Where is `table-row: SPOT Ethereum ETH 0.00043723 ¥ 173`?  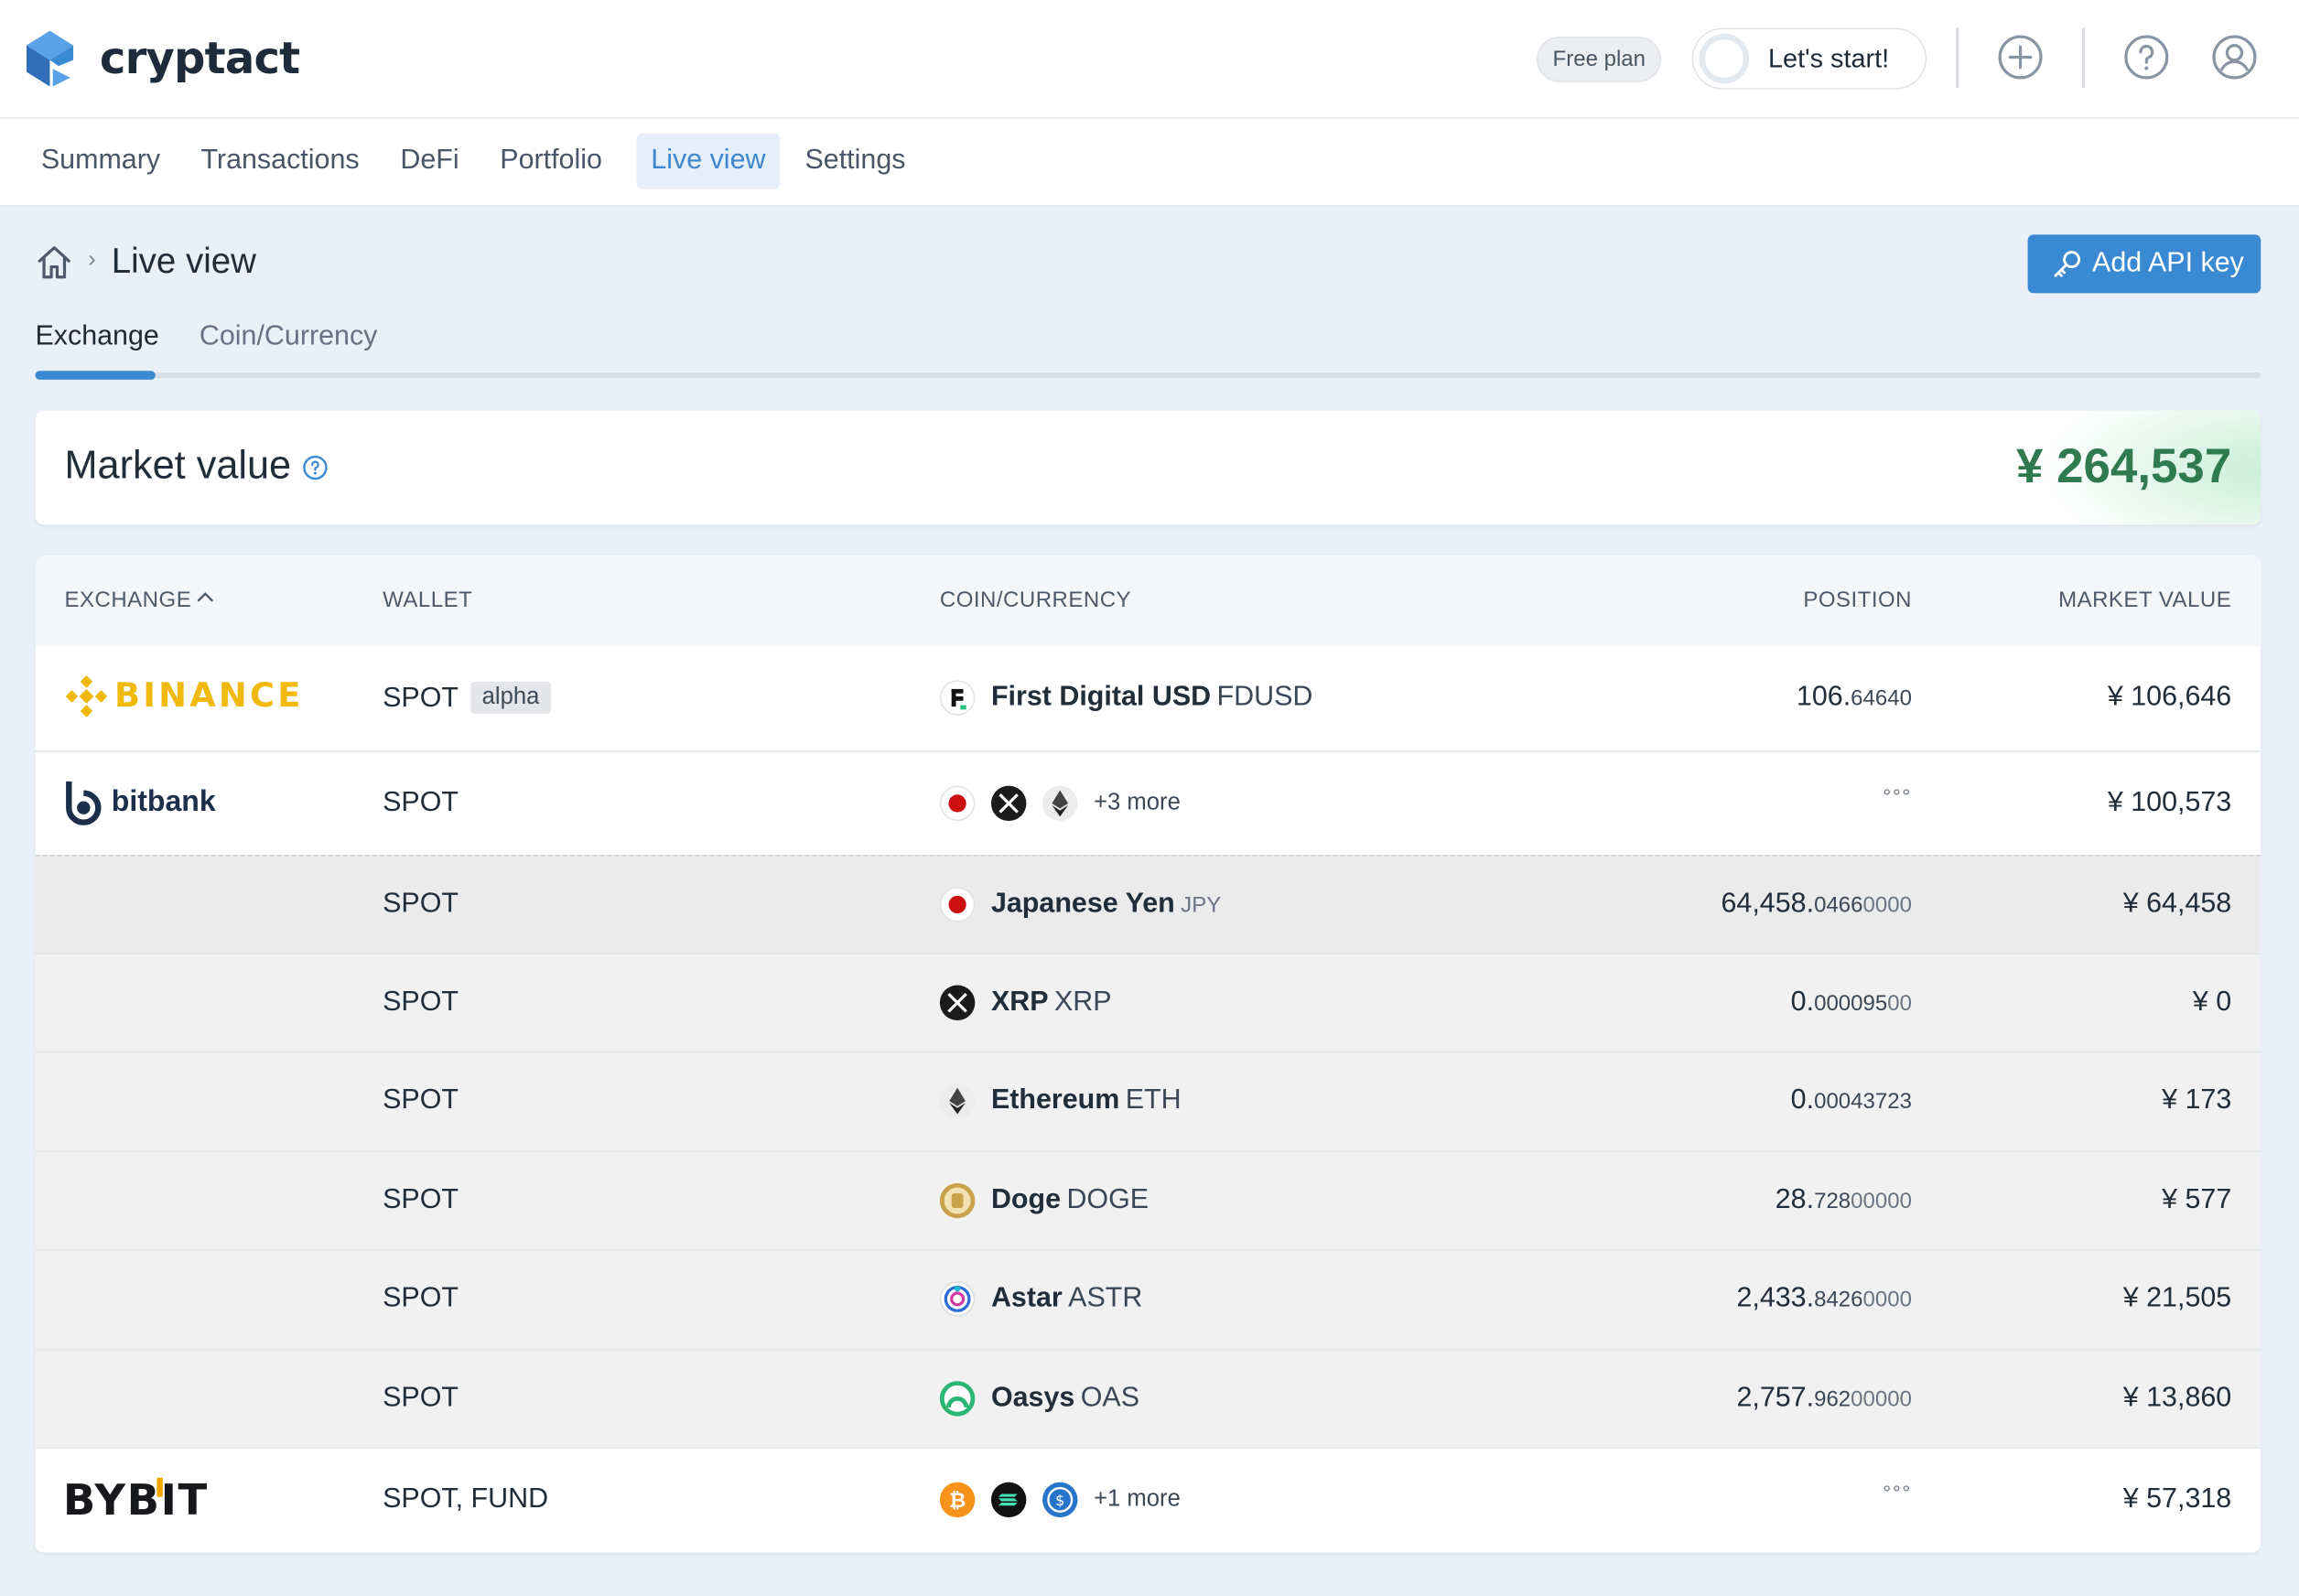 table-row: SPOT Ethereum ETH 0.00043723 ¥ 173 is located at coordinates (1148, 1101).